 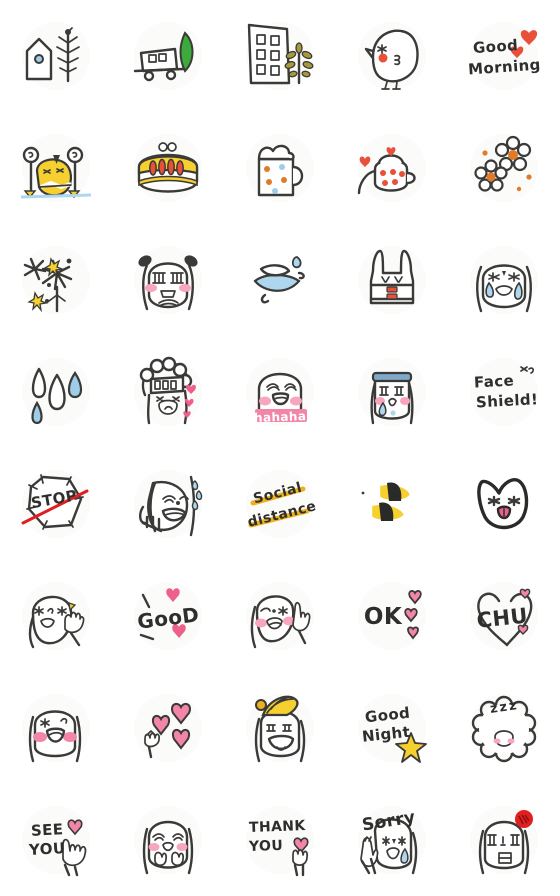 I want to click on coin-purse-icon, so click(x=168, y=168).